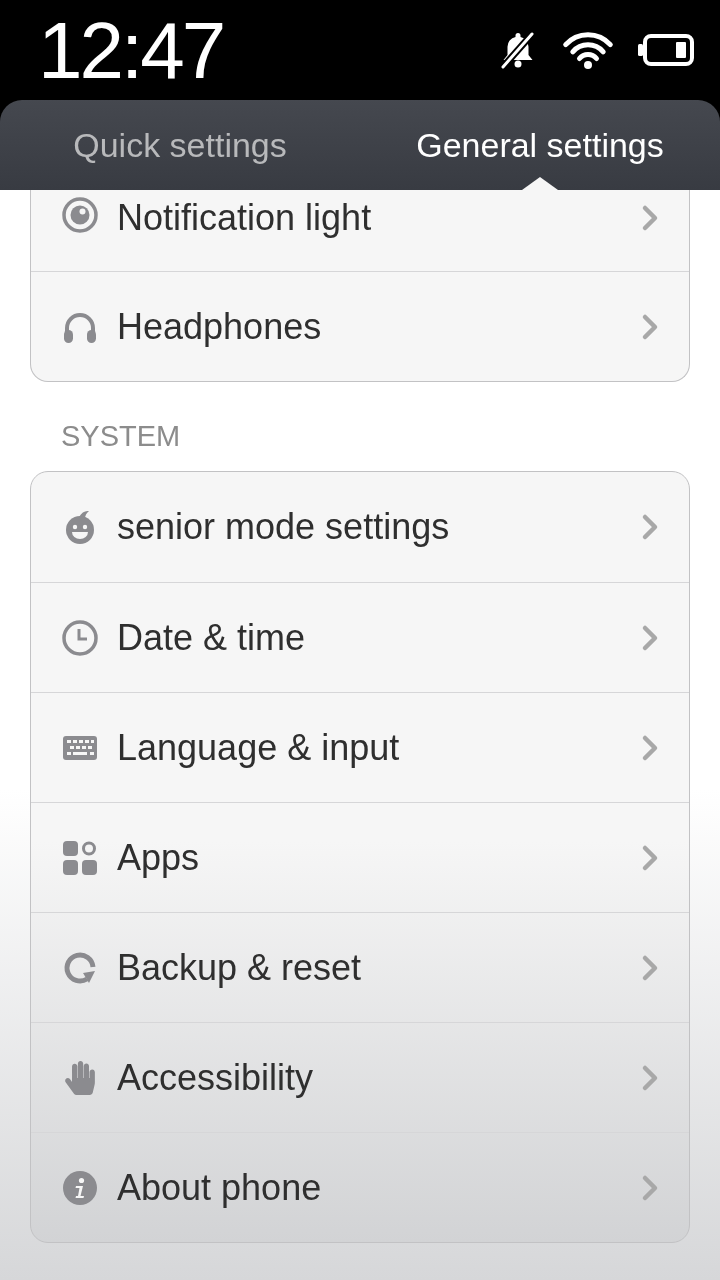 Image resolution: width=720 pixels, height=1280 pixels. I want to click on row-label: Backup & reset, so click(240, 967).